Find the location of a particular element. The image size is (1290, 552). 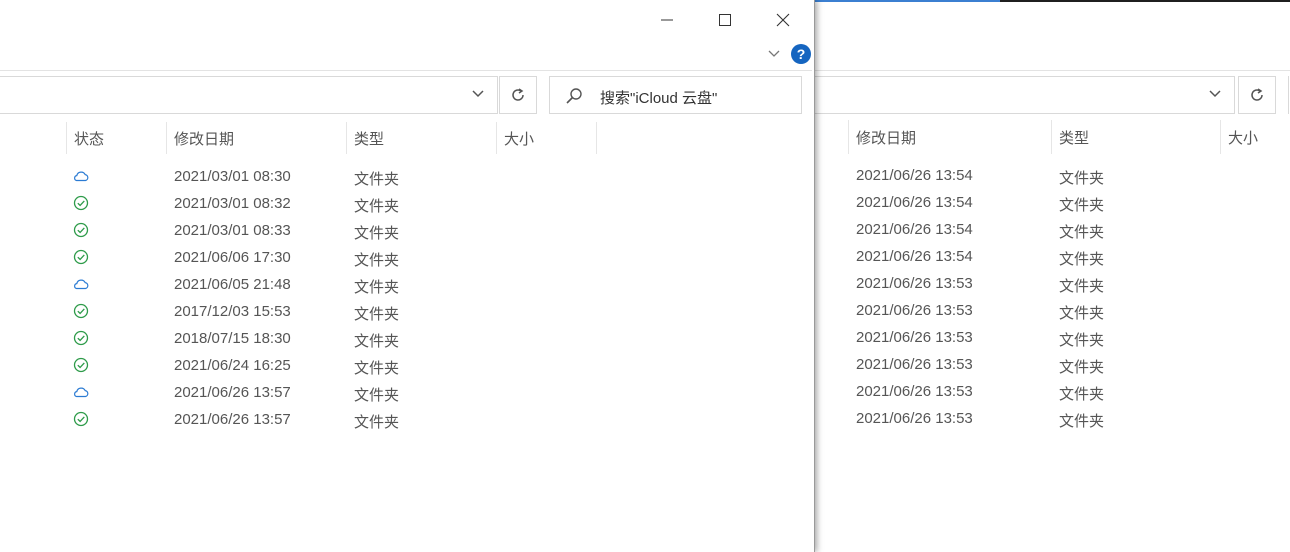

file-row: 2021/03/01 08:30 文件夹 is located at coordinates (406, 176).